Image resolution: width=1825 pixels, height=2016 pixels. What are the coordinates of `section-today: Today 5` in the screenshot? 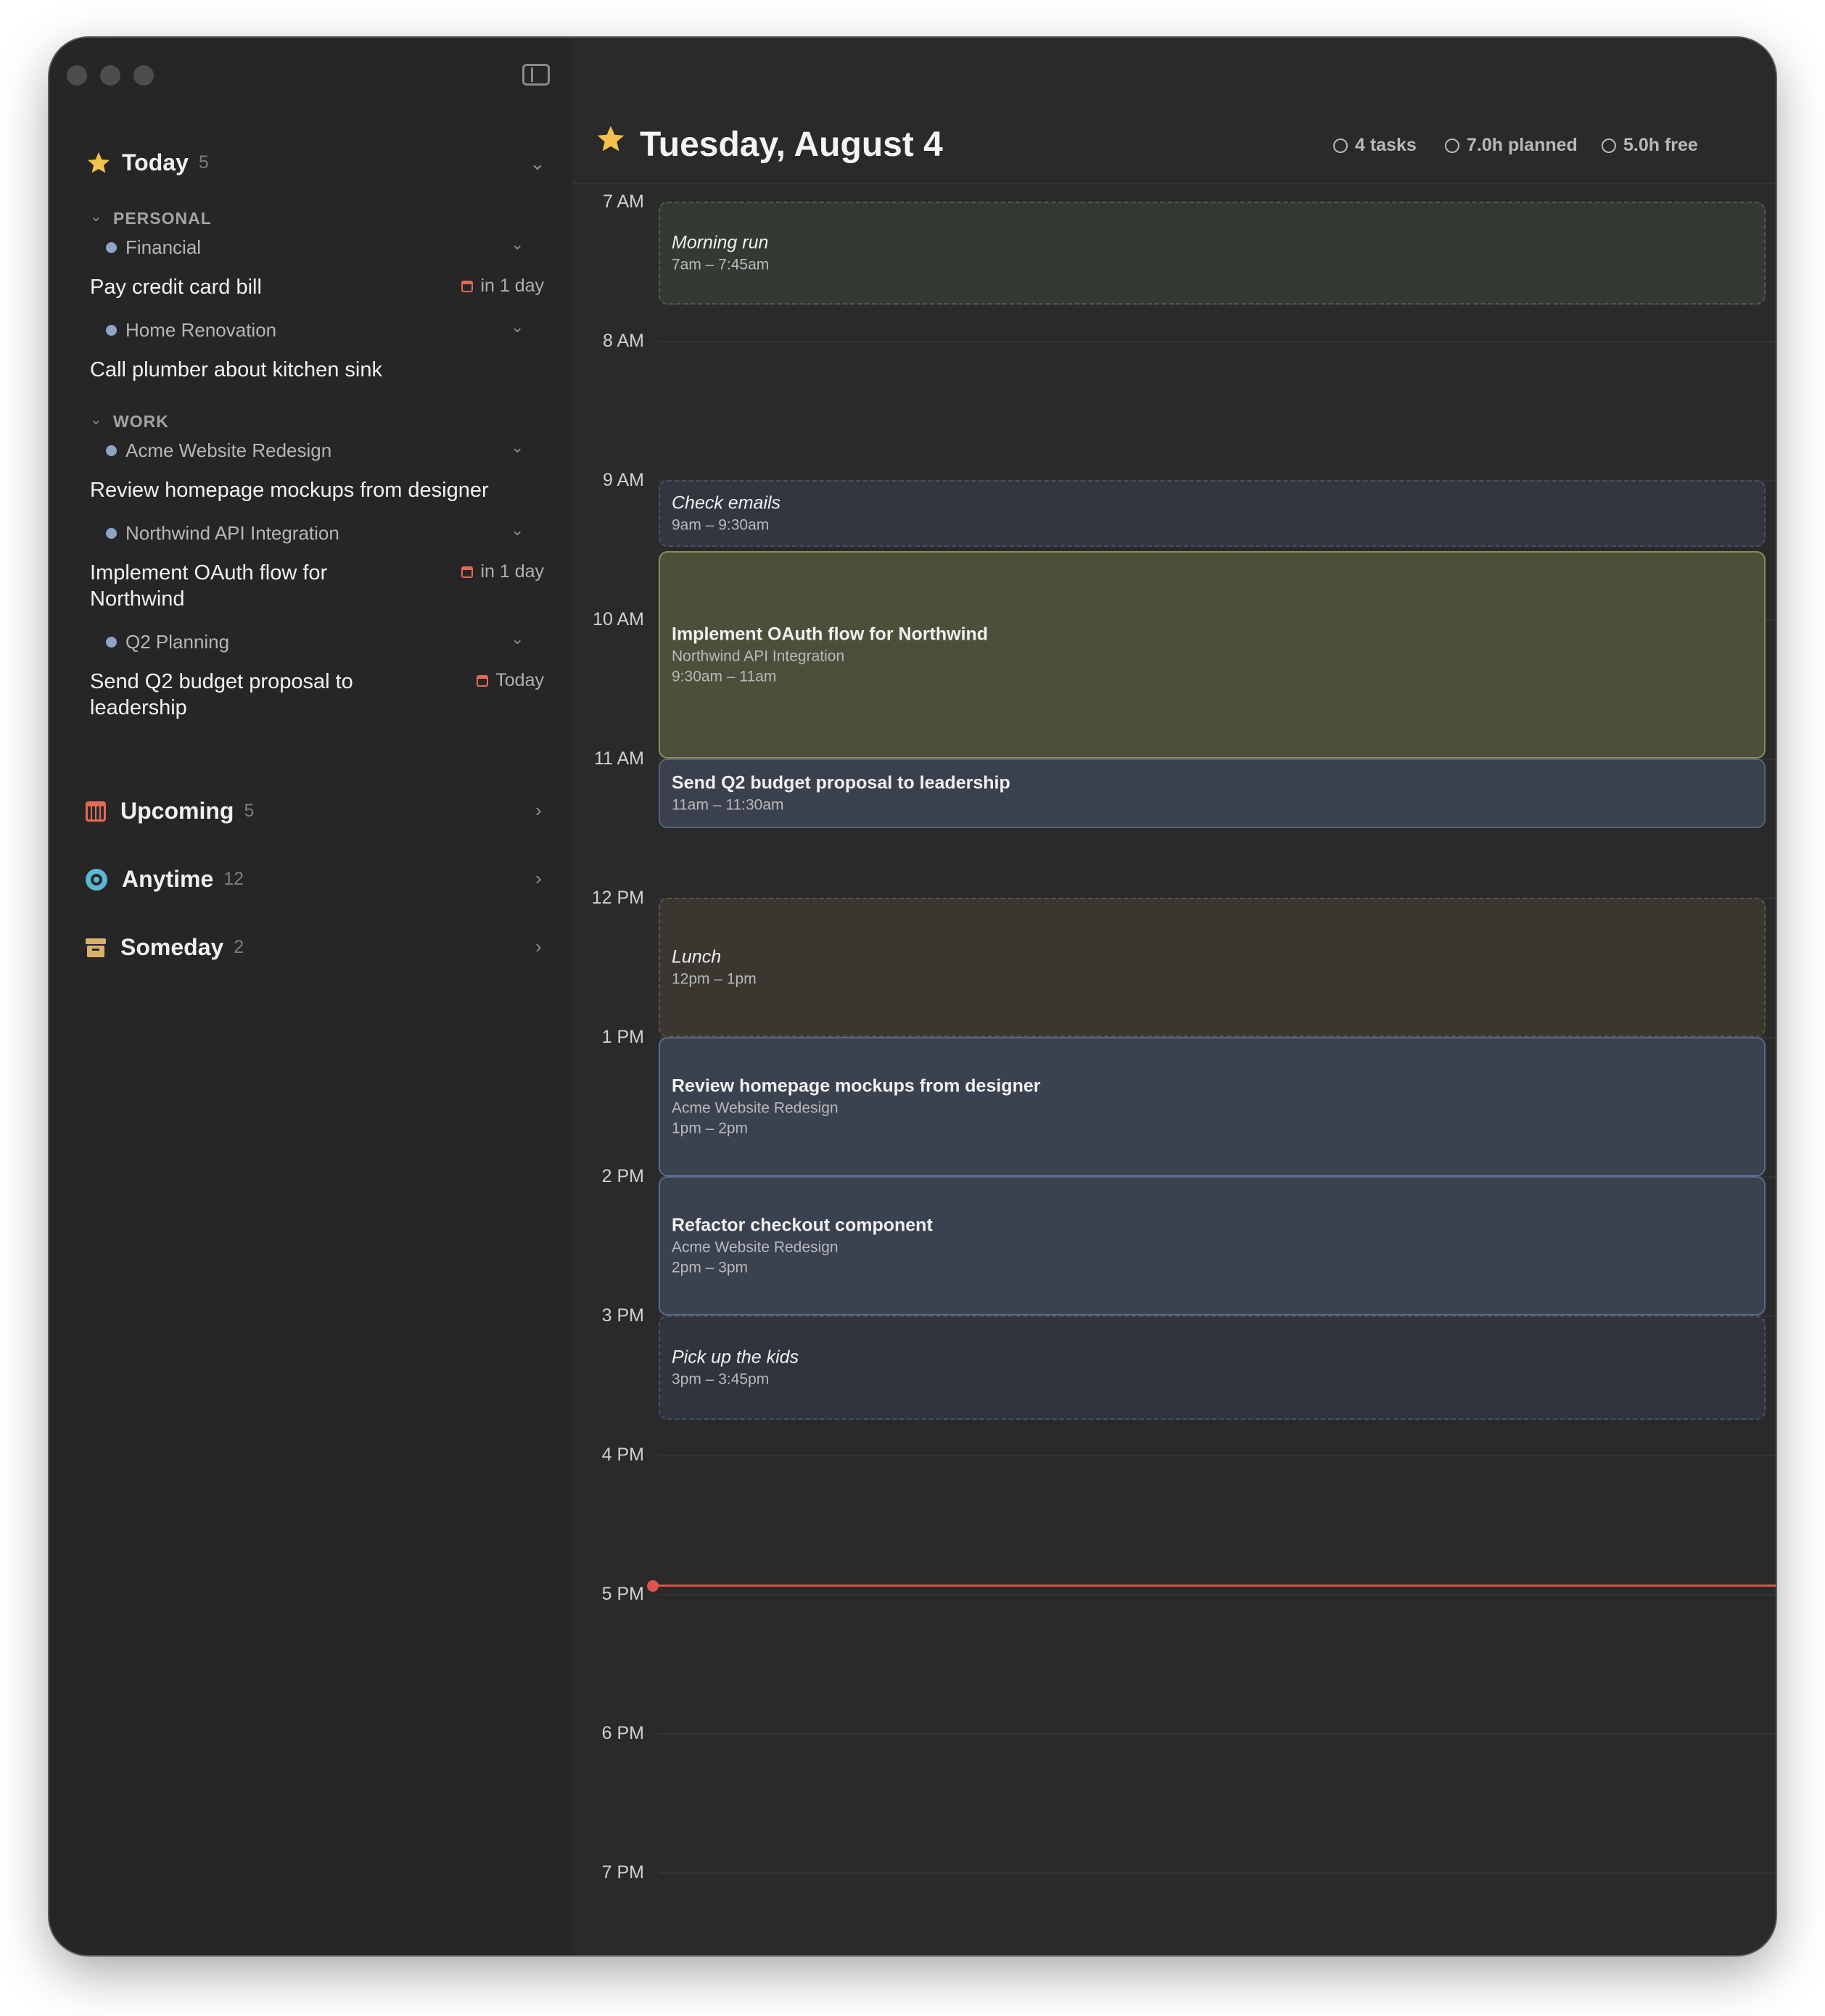 It's located at (147, 162).